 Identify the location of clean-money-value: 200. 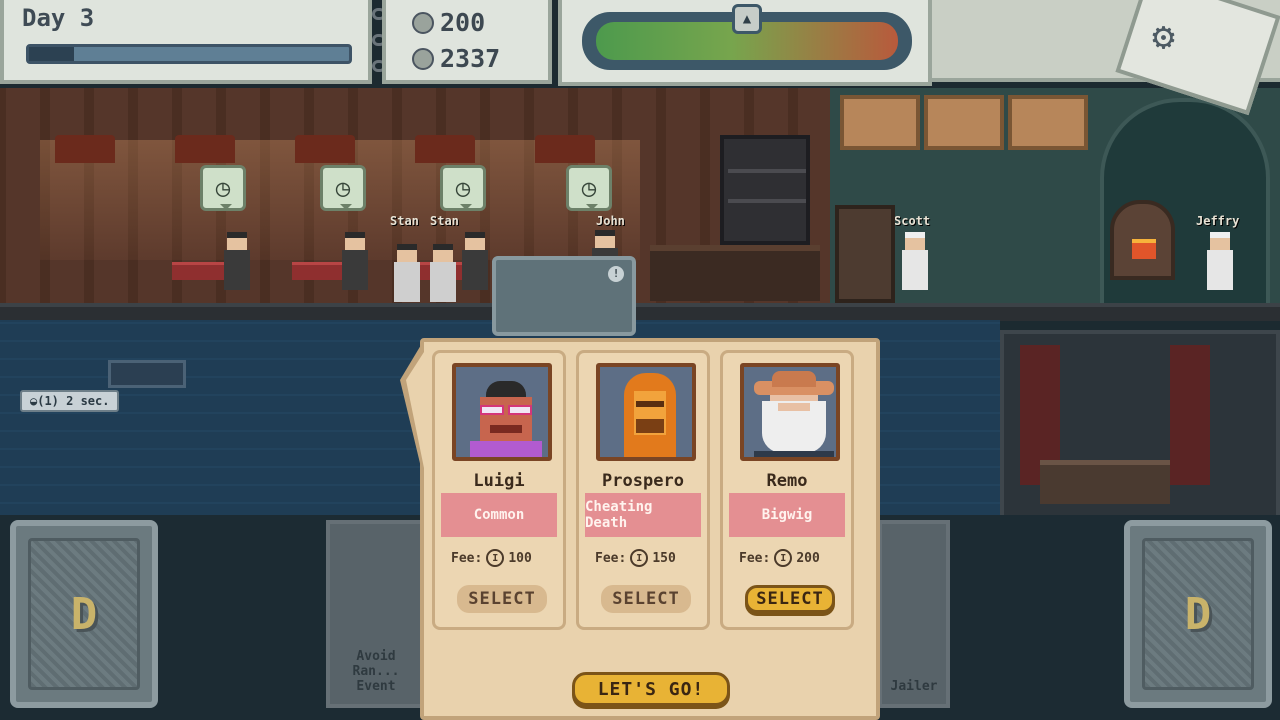
(463, 22).